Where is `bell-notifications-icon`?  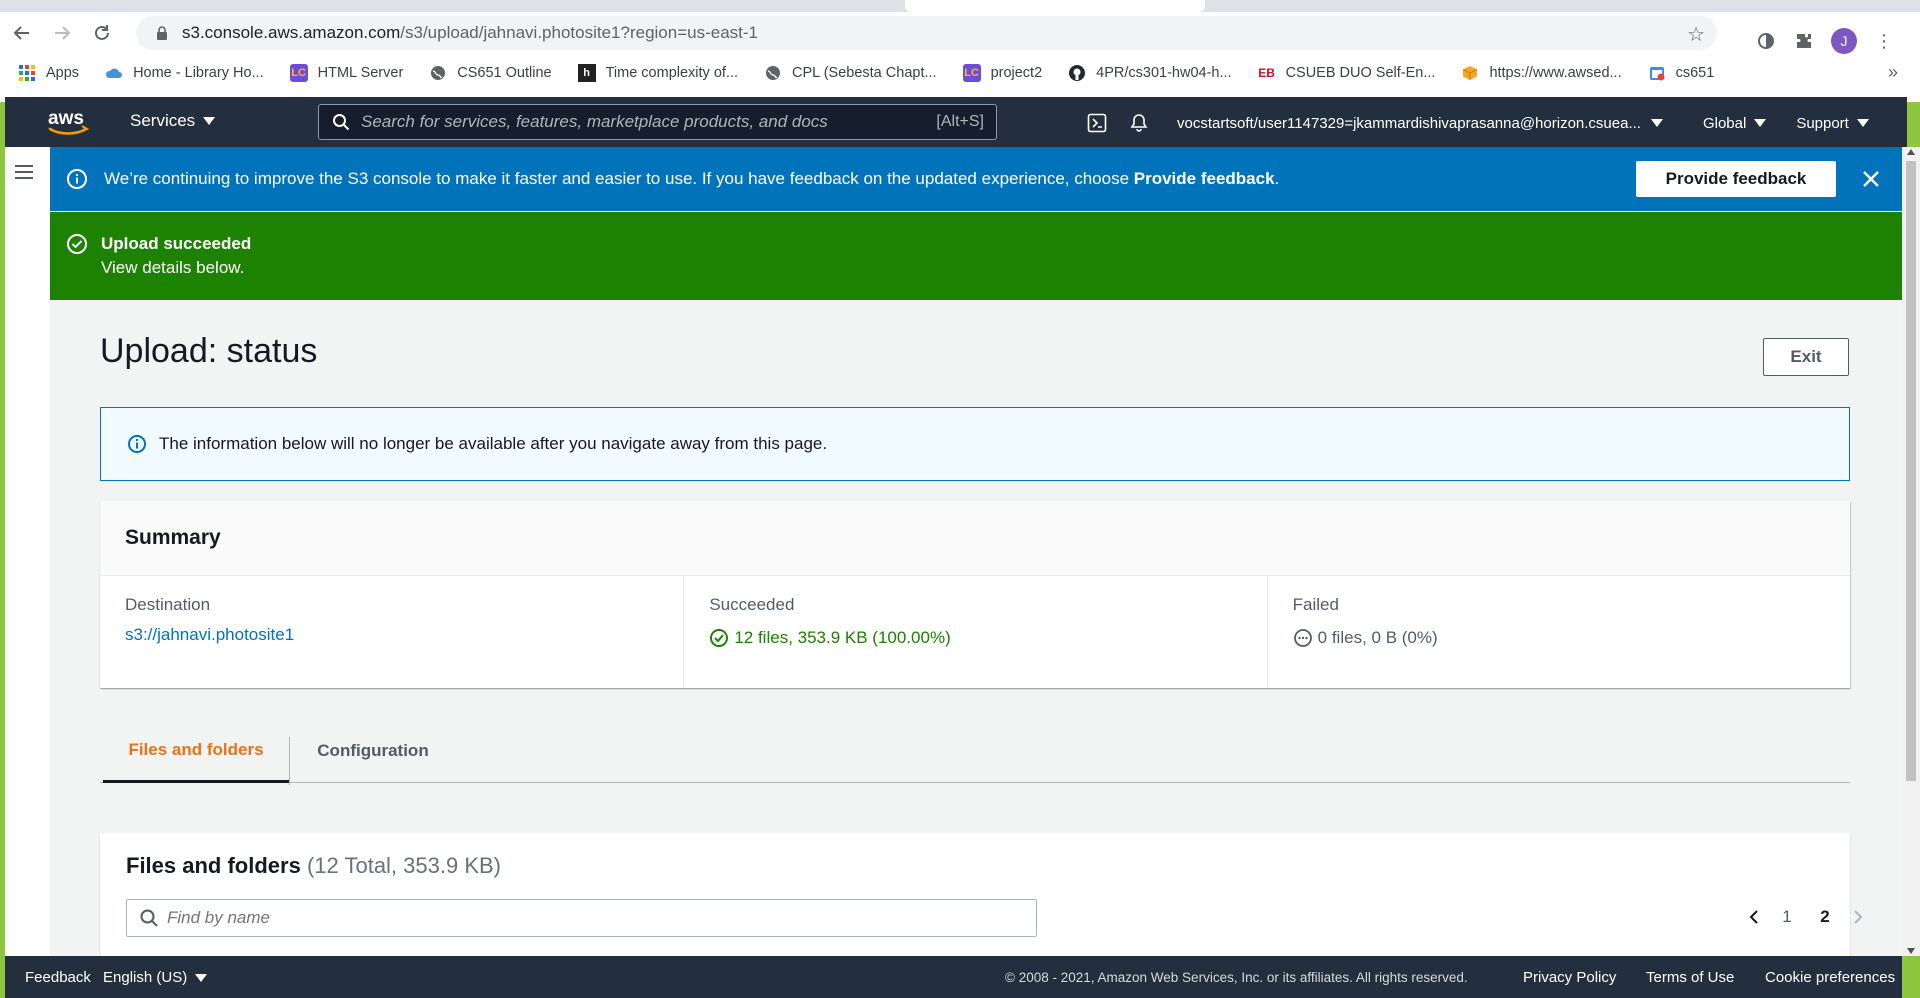
bell-notifications-icon is located at coordinates (1139, 123).